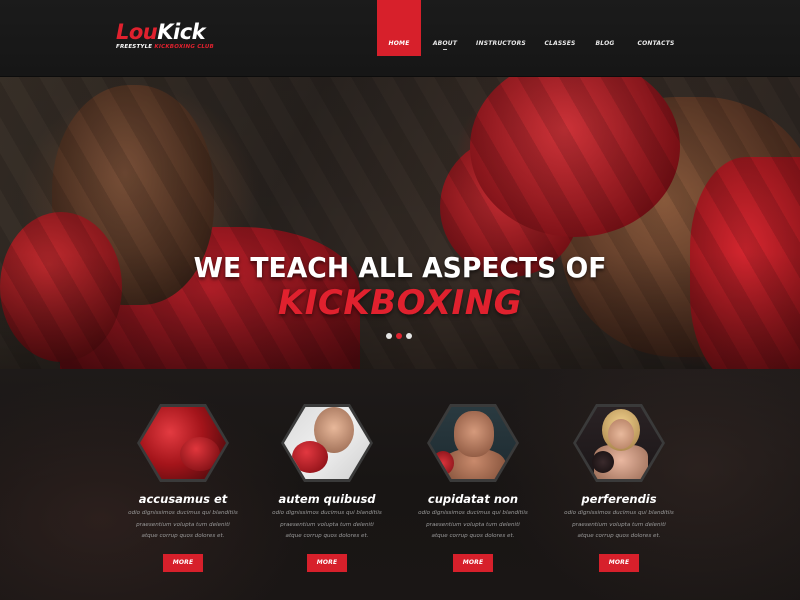 The image size is (800, 600). Describe the element at coordinates (501, 28) in the screenshot. I see `nav-item-instructors: INSTRUCTORS` at that location.